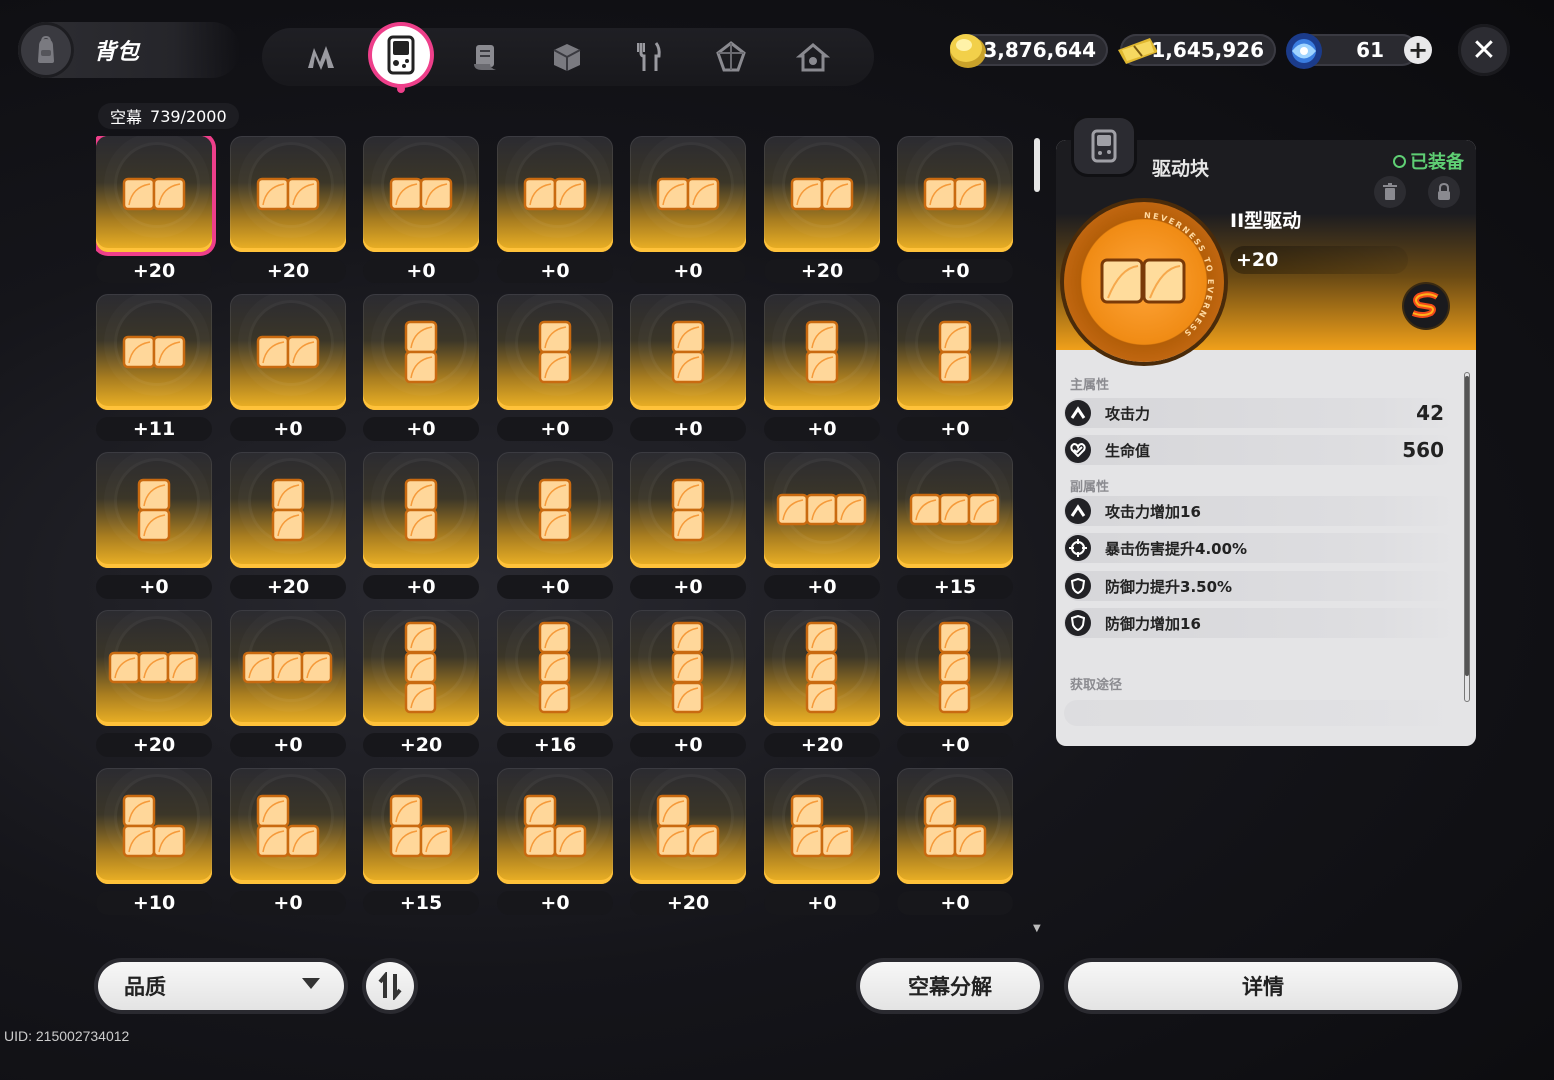  Describe the element at coordinates (1467, 526) in the screenshot. I see `detail-scrollbar-thumb` at that location.